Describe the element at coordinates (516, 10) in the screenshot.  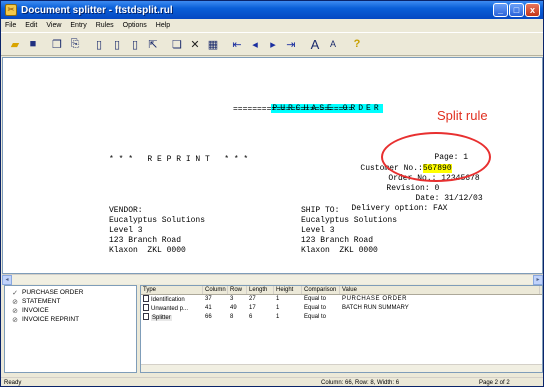
I see `maximize-button: □` at that location.